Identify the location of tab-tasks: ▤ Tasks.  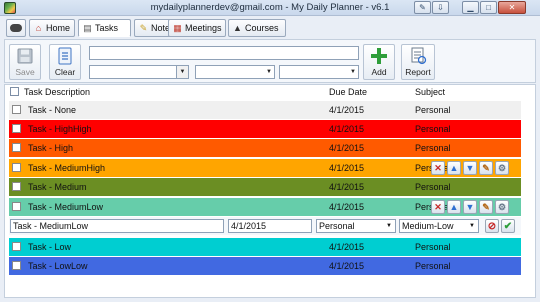
(104, 28).